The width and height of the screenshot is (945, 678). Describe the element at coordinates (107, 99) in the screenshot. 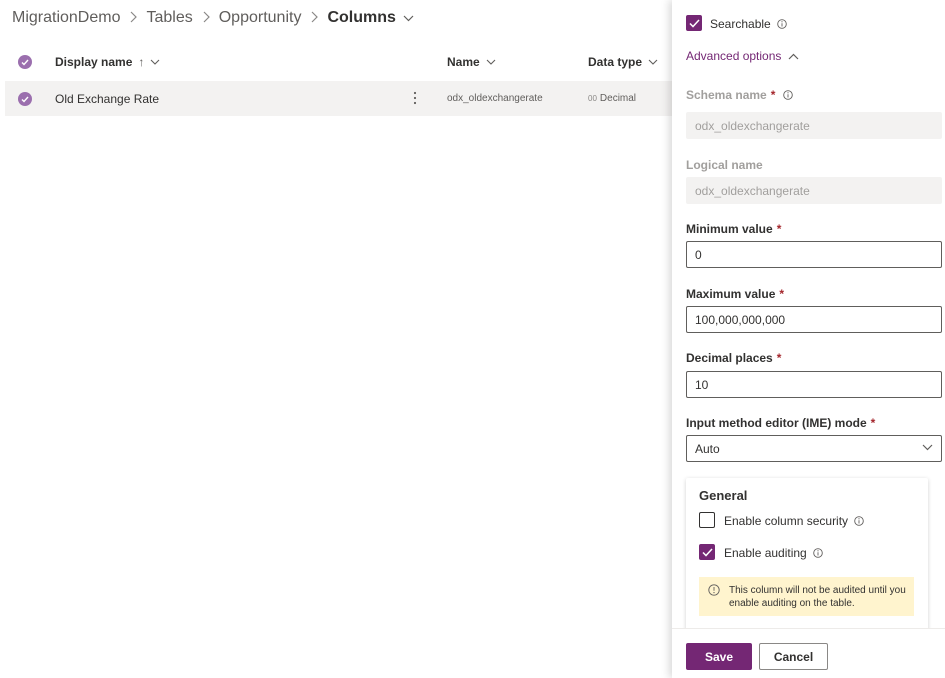

I see `row-display-name: Old Exchange Rate` at that location.